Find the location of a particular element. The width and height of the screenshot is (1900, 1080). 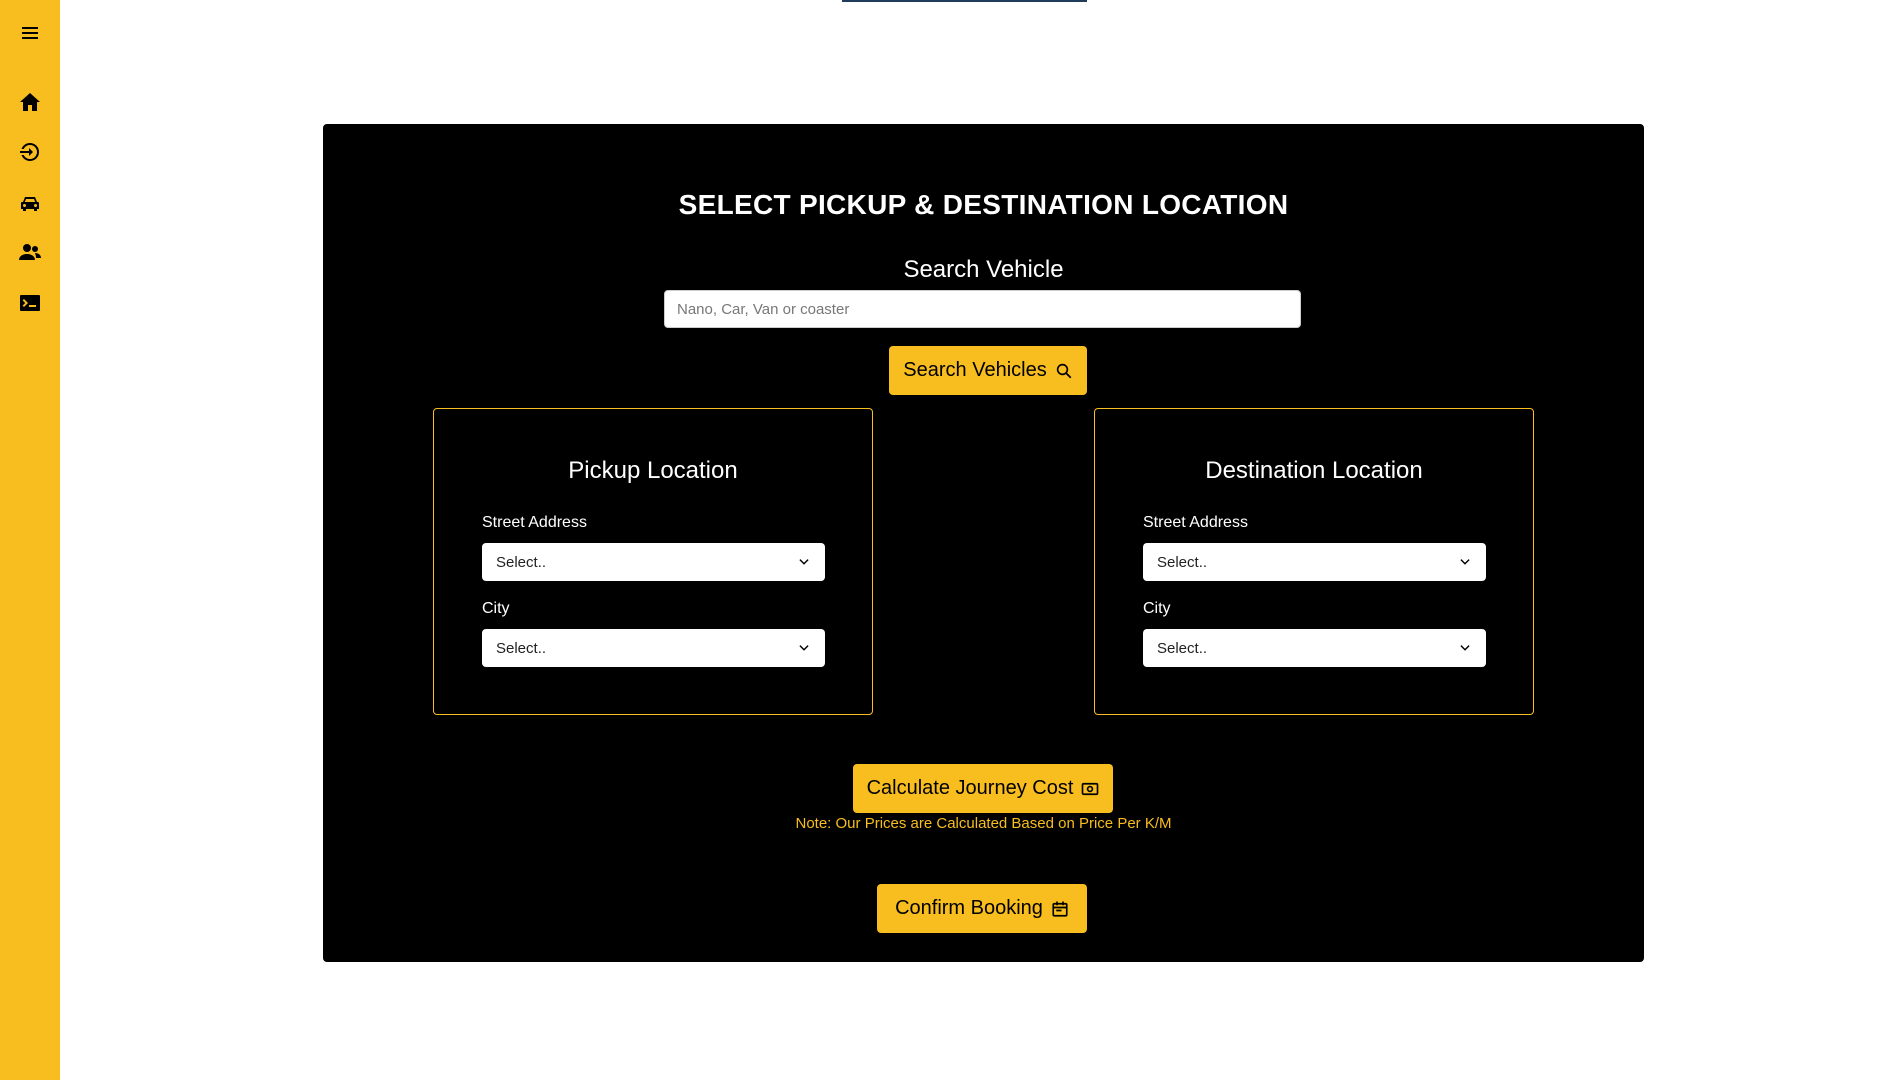

calculate-journey-cost-button: Calculate Journey Cost is located at coordinates (983, 788).